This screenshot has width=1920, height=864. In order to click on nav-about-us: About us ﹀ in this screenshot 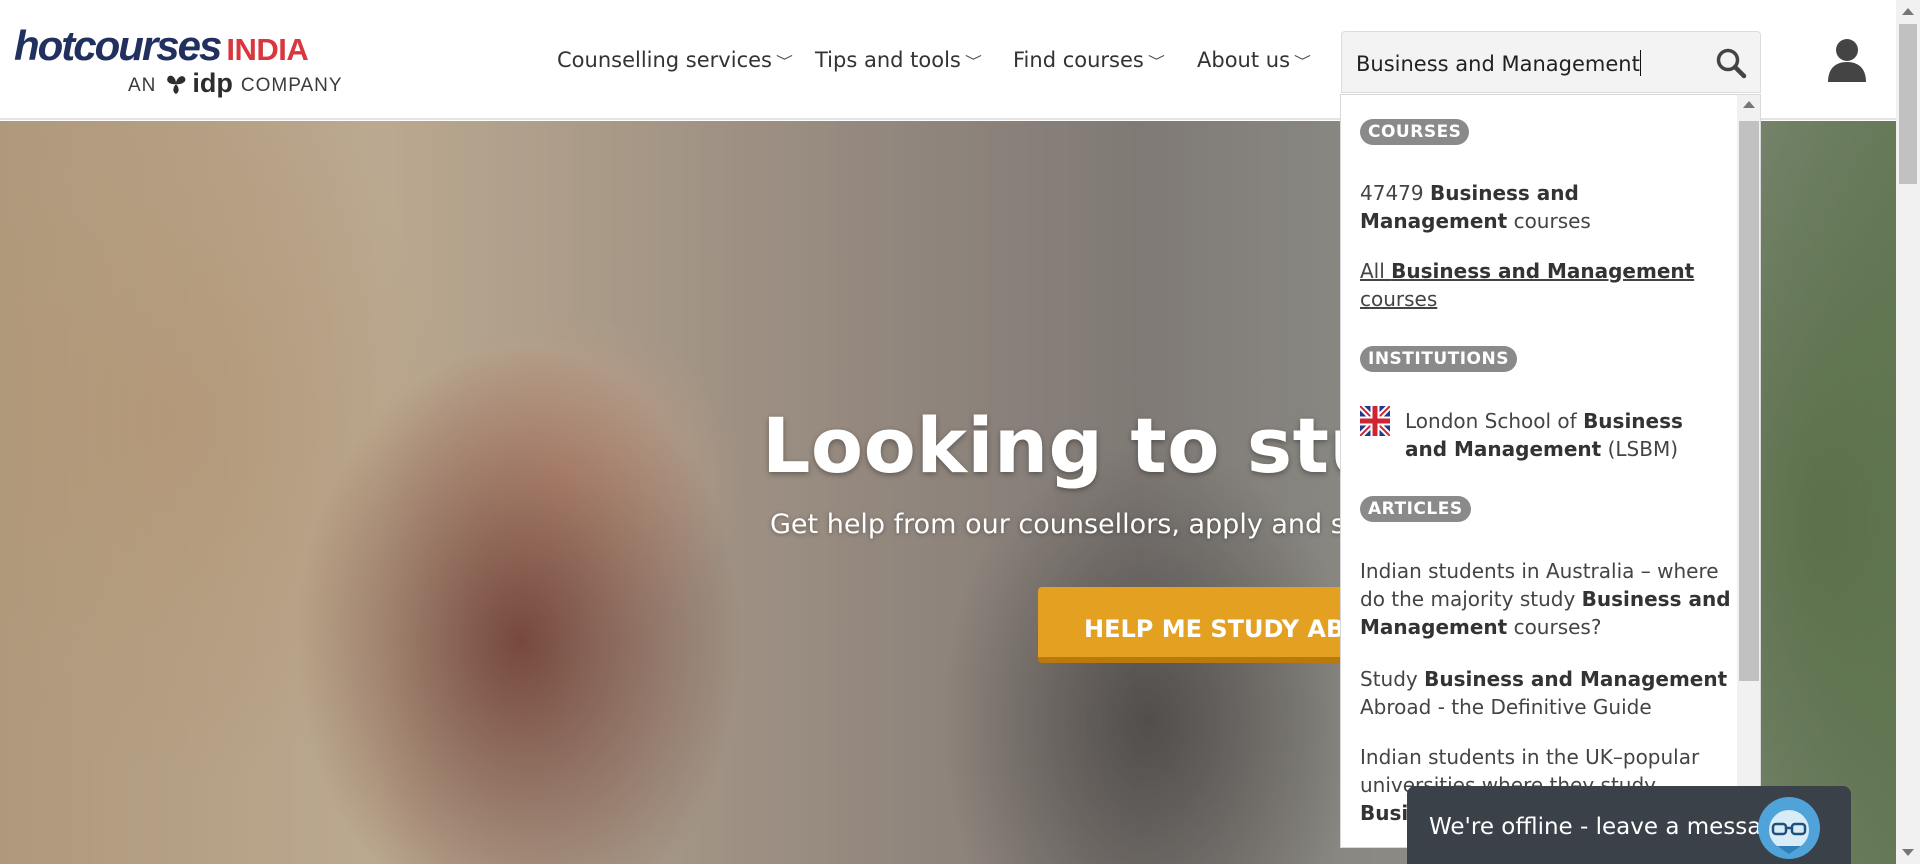, I will do `click(1254, 60)`.